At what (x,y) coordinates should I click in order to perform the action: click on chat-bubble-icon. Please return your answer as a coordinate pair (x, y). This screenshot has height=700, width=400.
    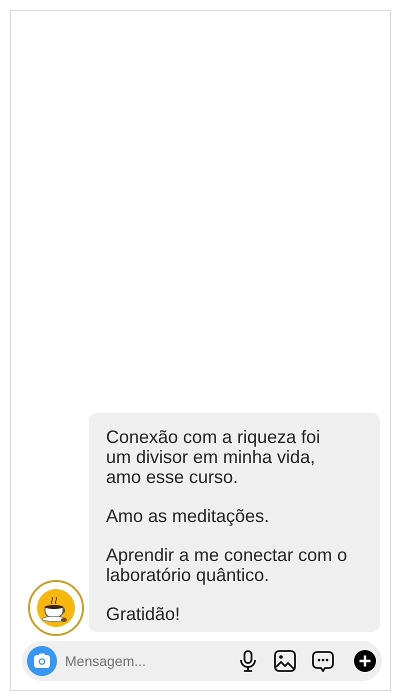
    Looking at the image, I should click on (323, 661).